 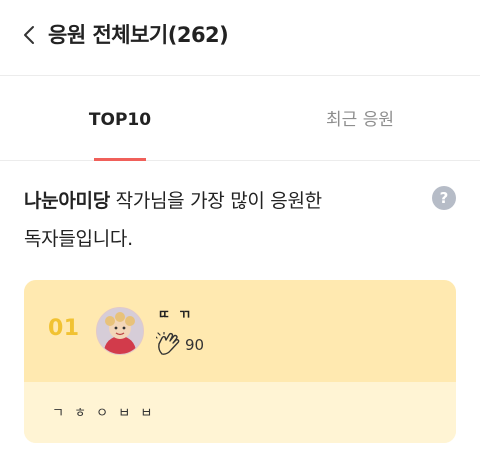 I want to click on clap-count: 90, so click(x=195, y=345).